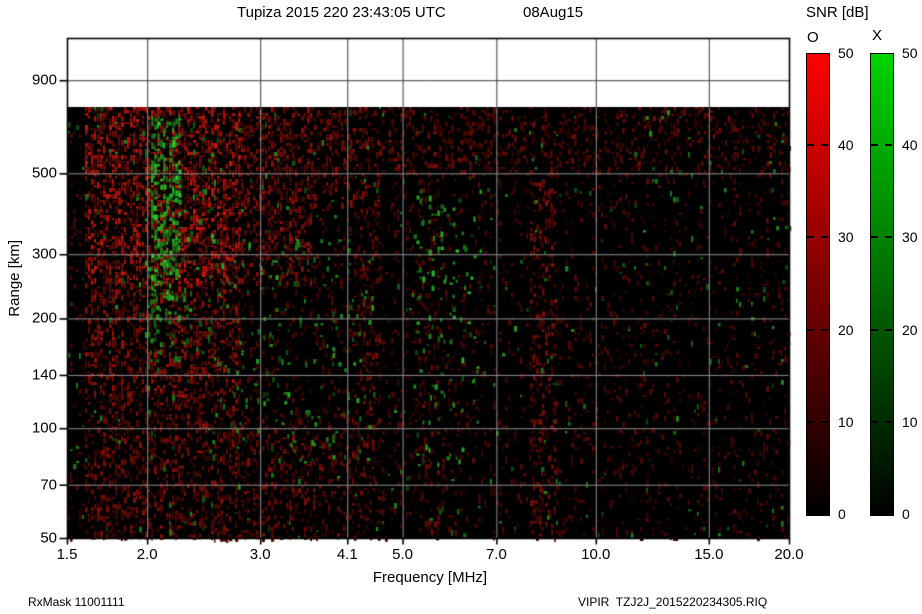 Image resolution: width=922 pixels, height=614 pixels. Describe the element at coordinates (813, 37) in the screenshot. I see `o-colorbar-label: O` at that location.